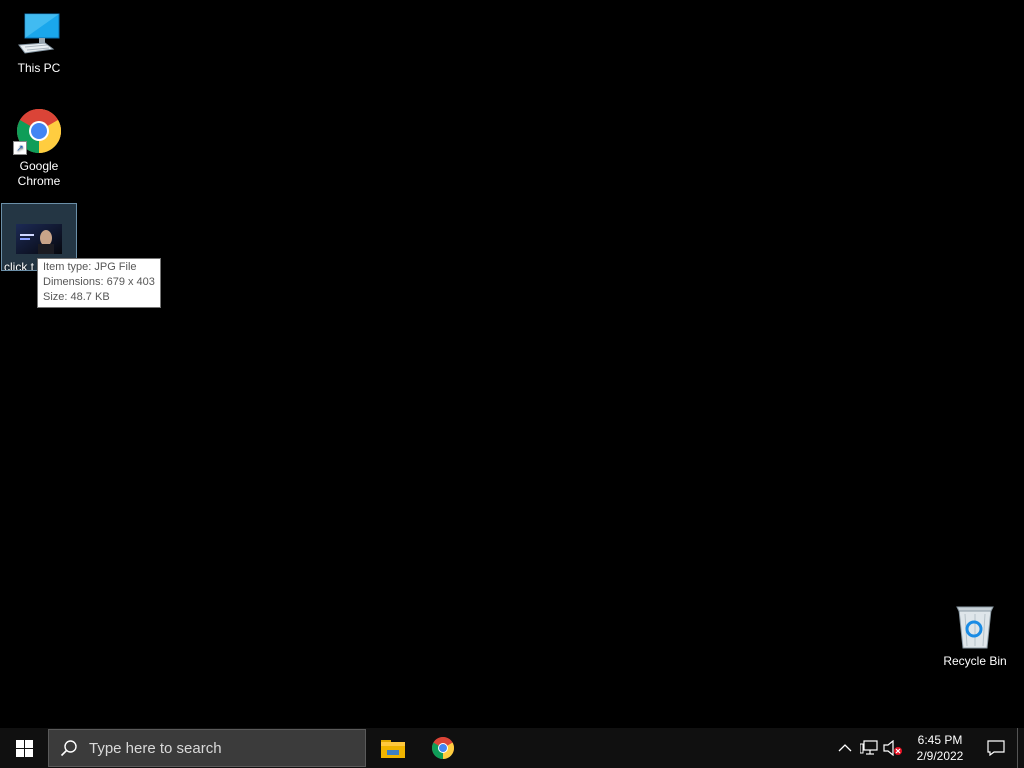 The width and height of the screenshot is (1024, 768). Describe the element at coordinates (869, 748) in the screenshot. I see `network-icon` at that location.